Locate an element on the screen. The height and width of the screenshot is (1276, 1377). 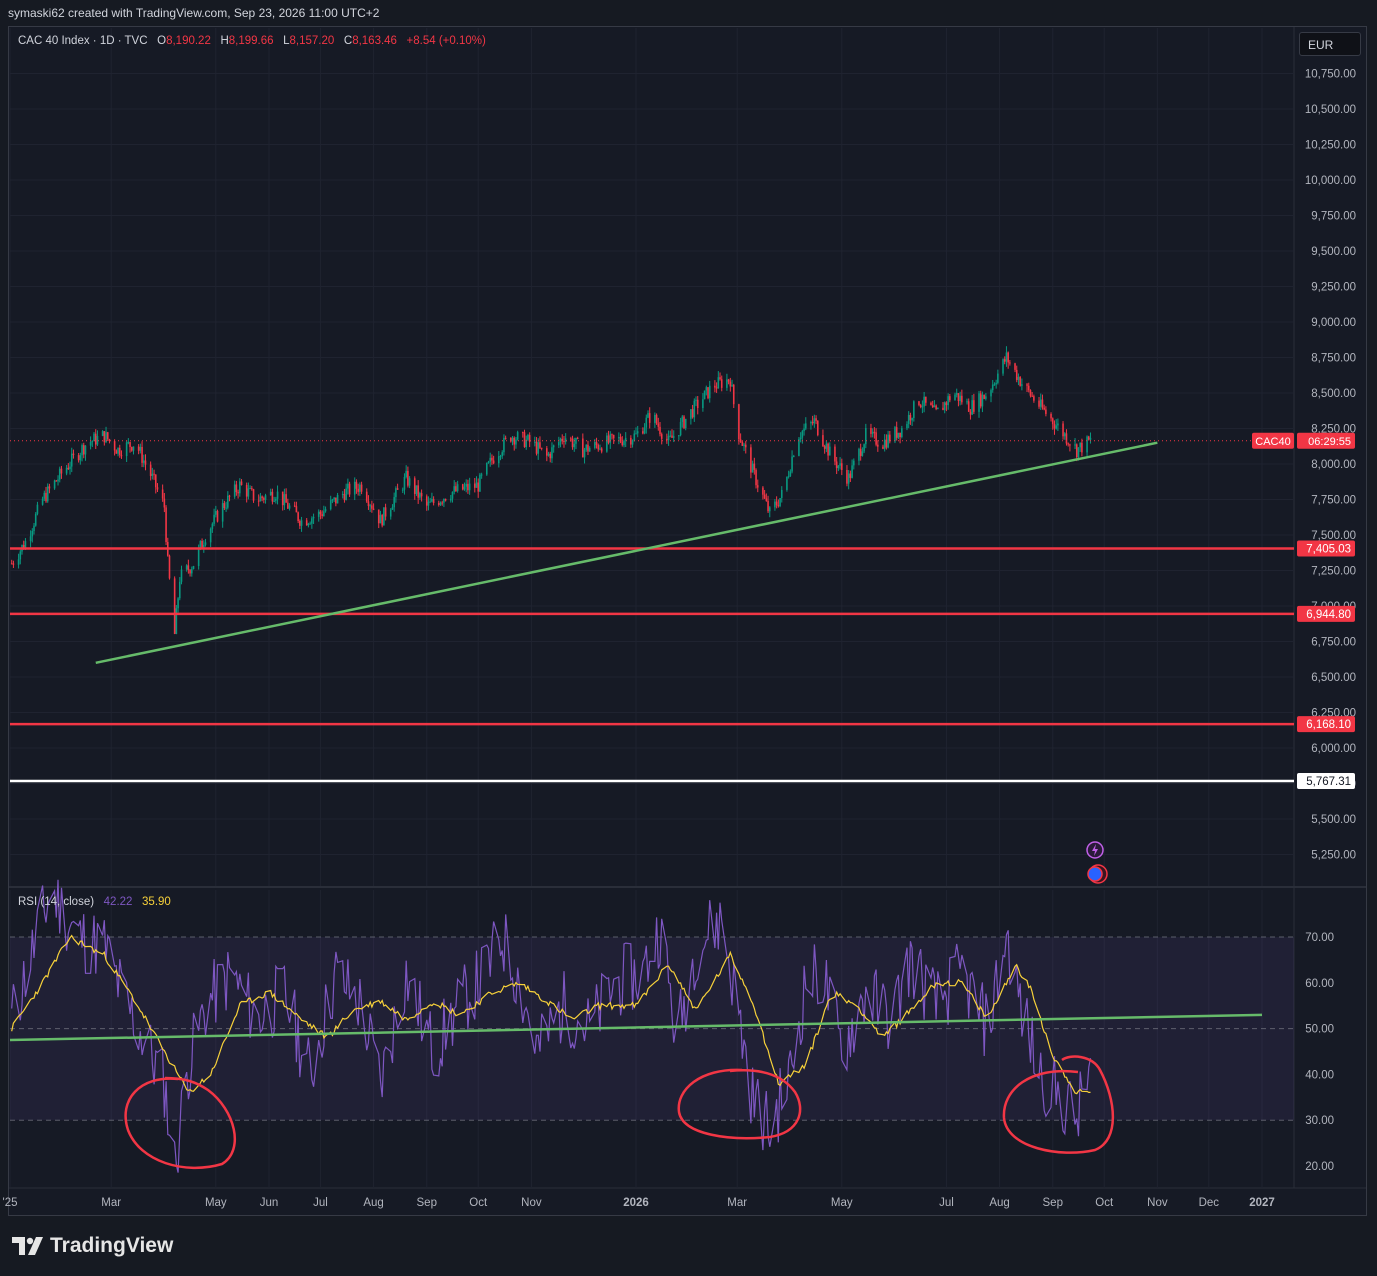
horizontal-level-label: 5,767.31 is located at coordinates (1328, 782).